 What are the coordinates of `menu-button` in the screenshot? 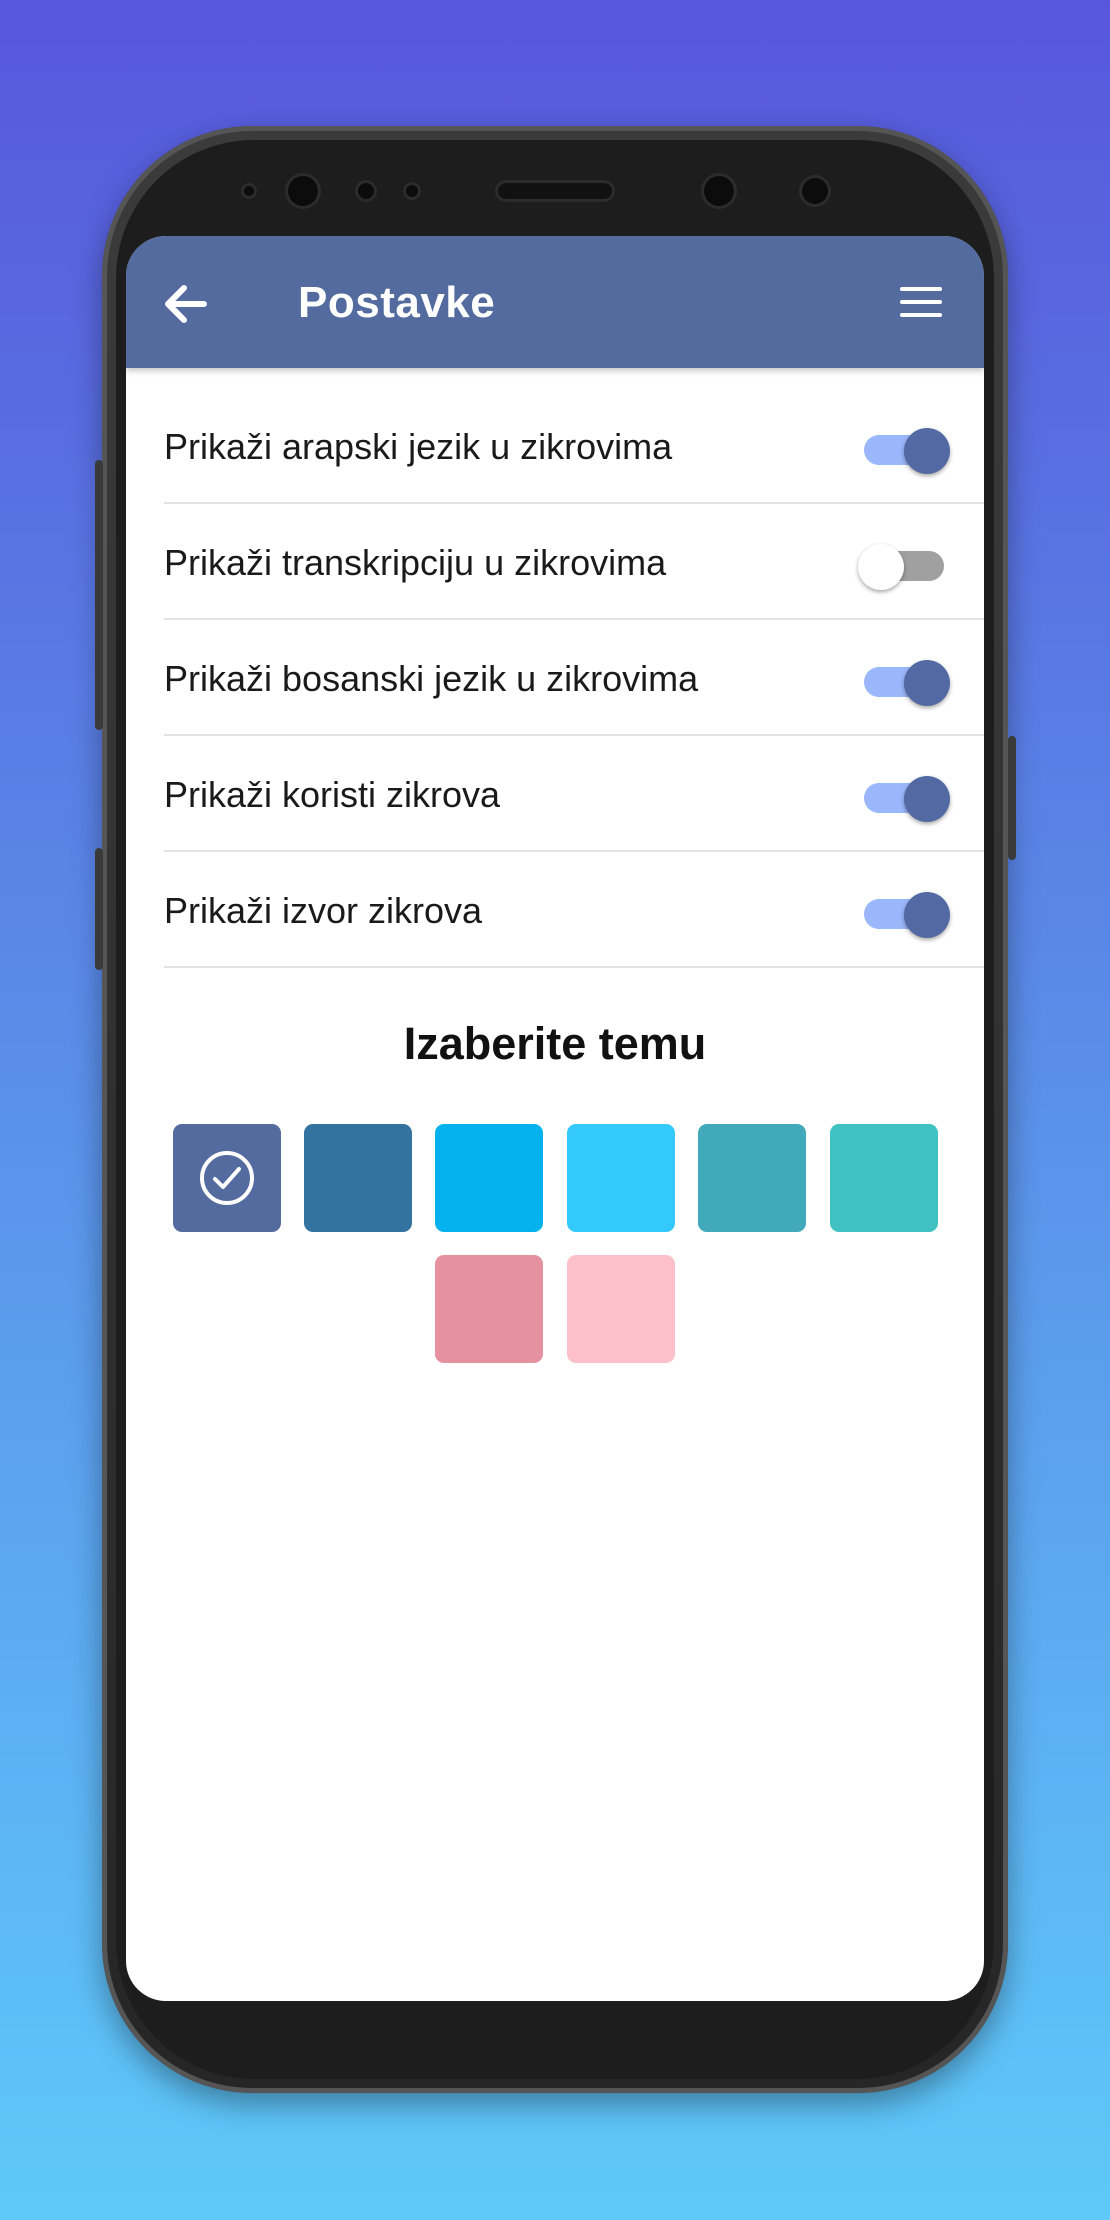 It's located at (921, 302).